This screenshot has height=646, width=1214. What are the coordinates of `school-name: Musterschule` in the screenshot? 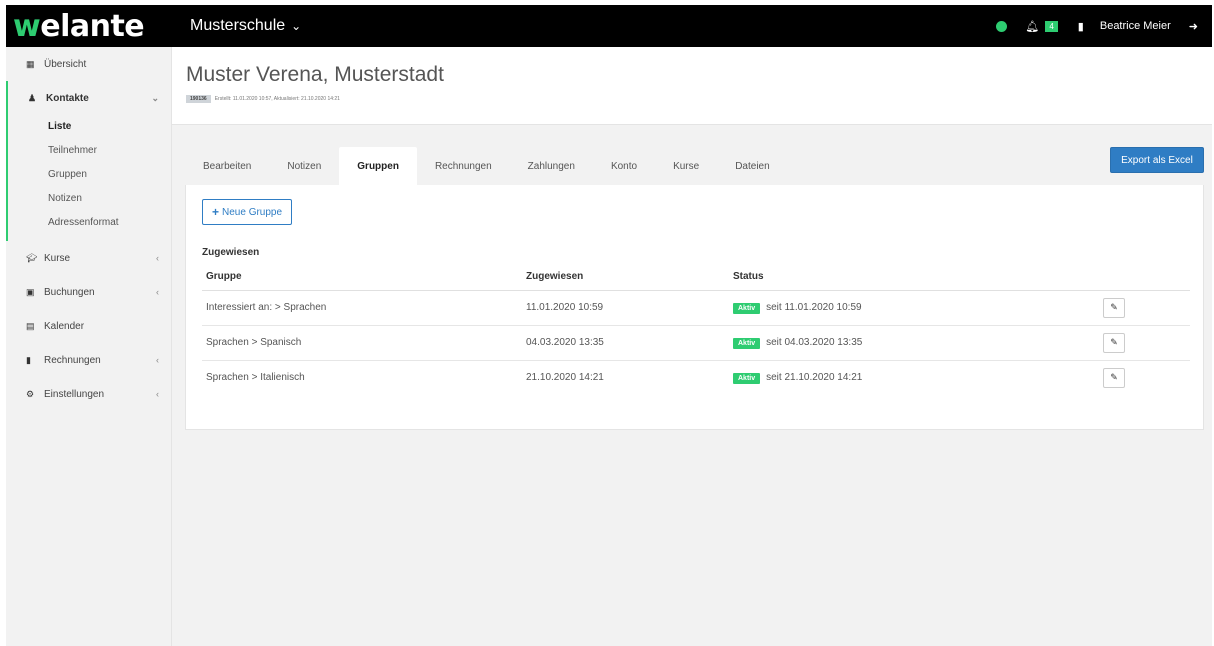 It's located at (238, 25).